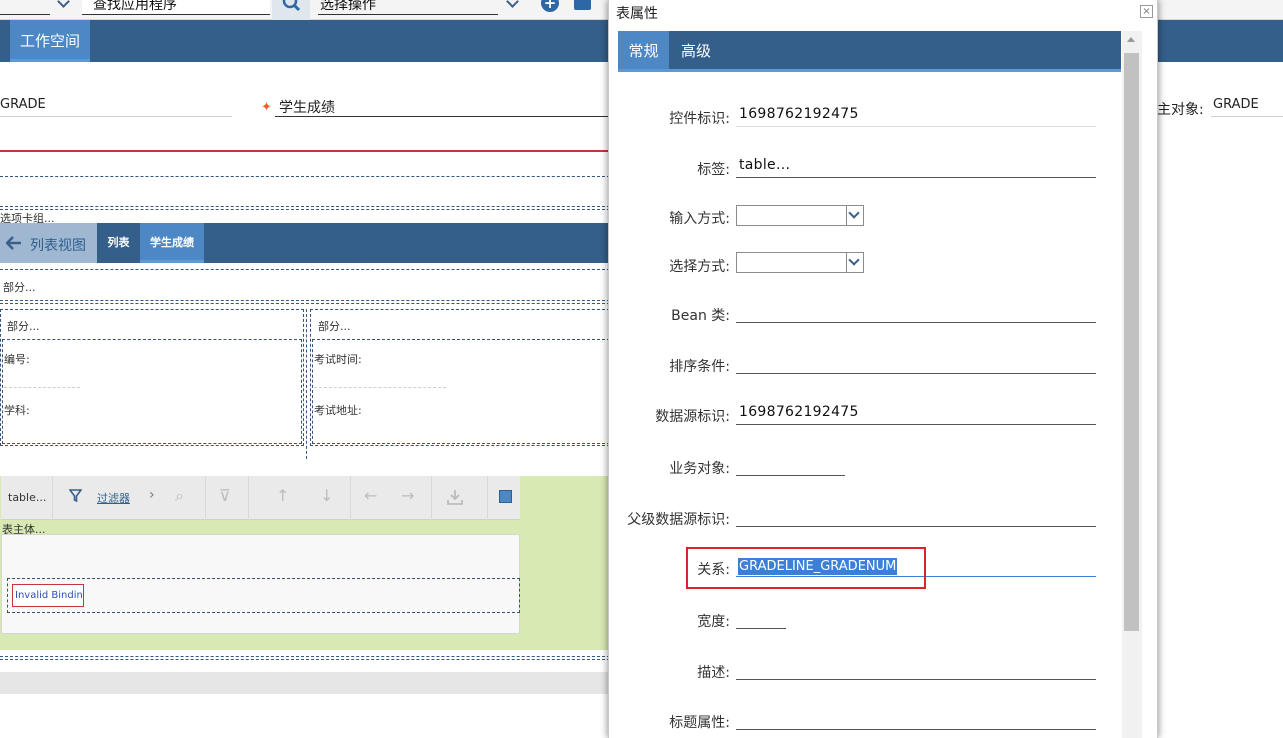  What do you see at coordinates (17, 410) in the screenshot?
I see `field-subject-label: 学科:` at bounding box center [17, 410].